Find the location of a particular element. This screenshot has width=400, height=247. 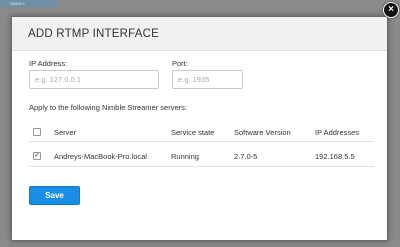

service-state-cell: Running is located at coordinates (185, 156).